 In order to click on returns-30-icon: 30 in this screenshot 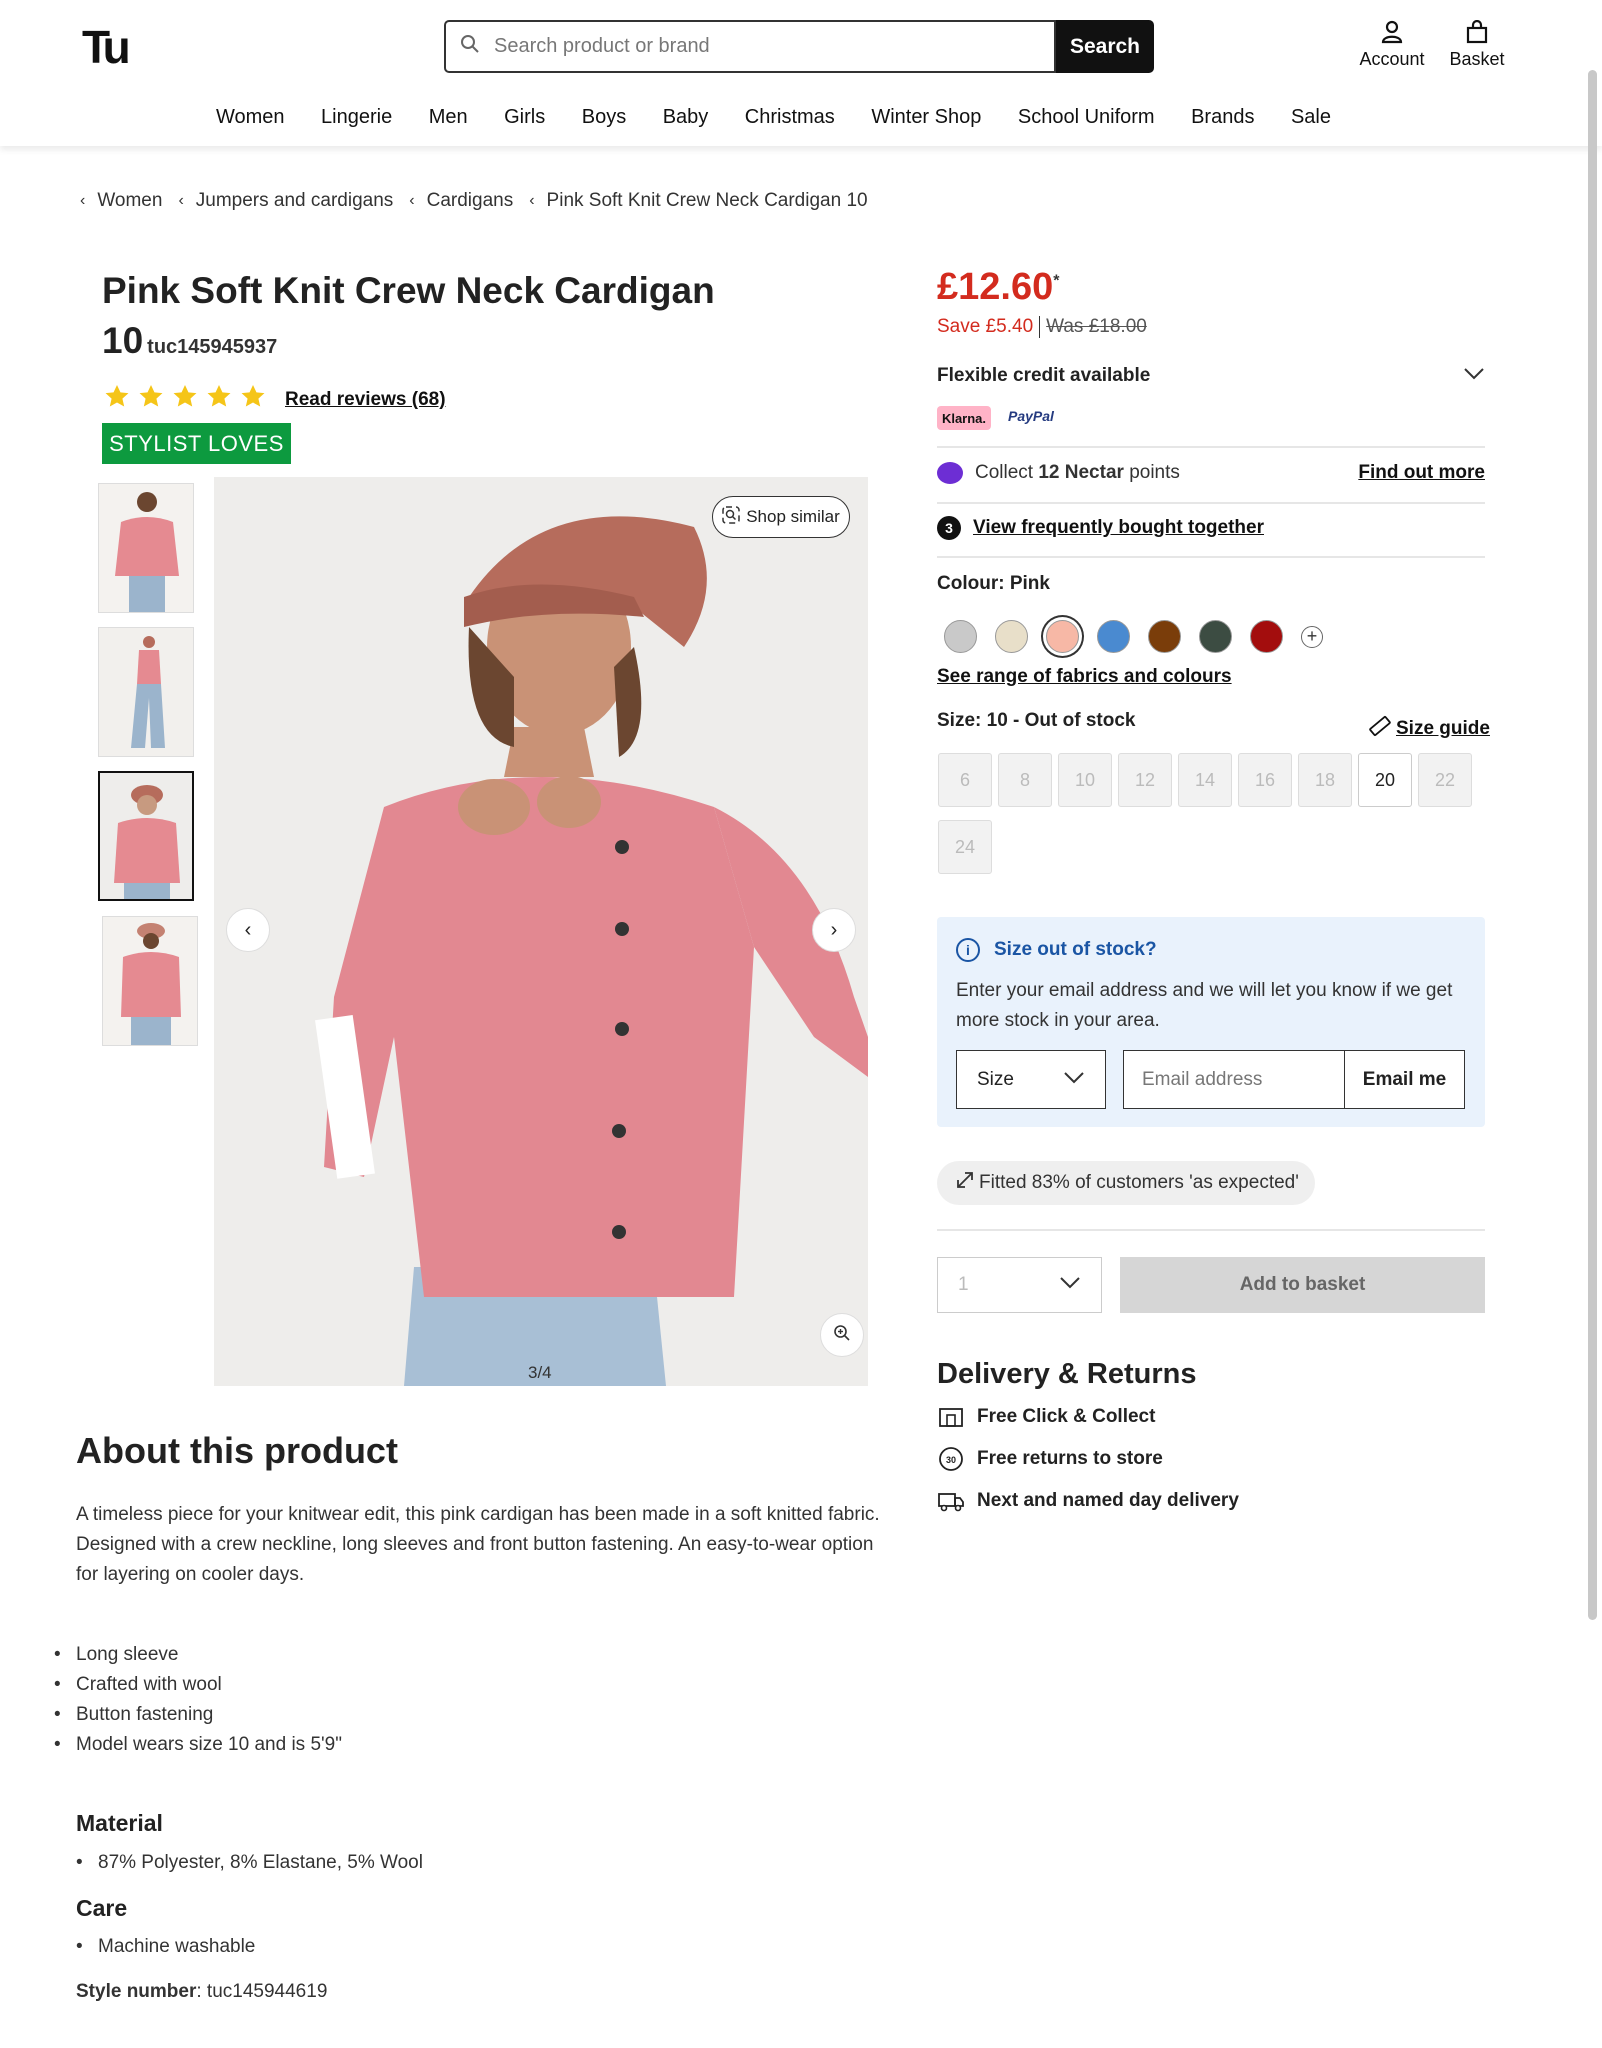, I will do `click(951, 1459)`.